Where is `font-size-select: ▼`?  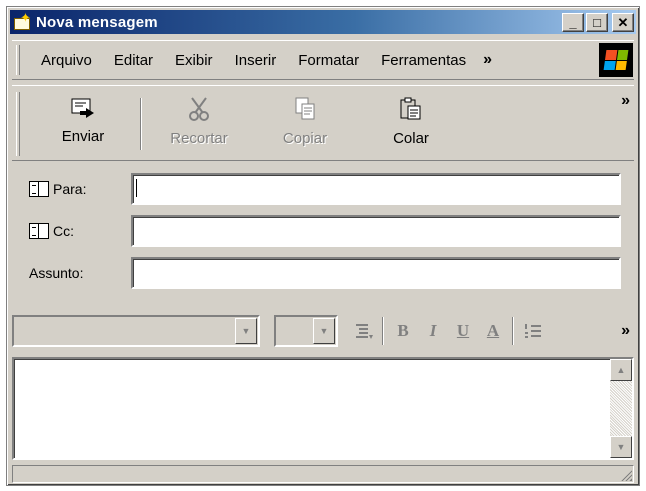 font-size-select: ▼ is located at coordinates (306, 331).